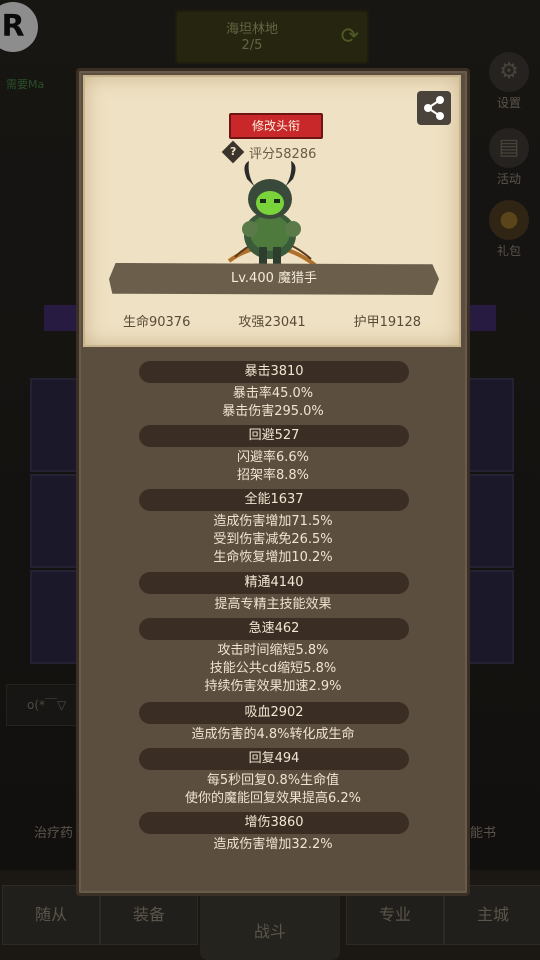 This screenshot has height=960, width=540. Describe the element at coordinates (274, 372) in the screenshot. I see `stat-header-crit: 暴击3810` at that location.